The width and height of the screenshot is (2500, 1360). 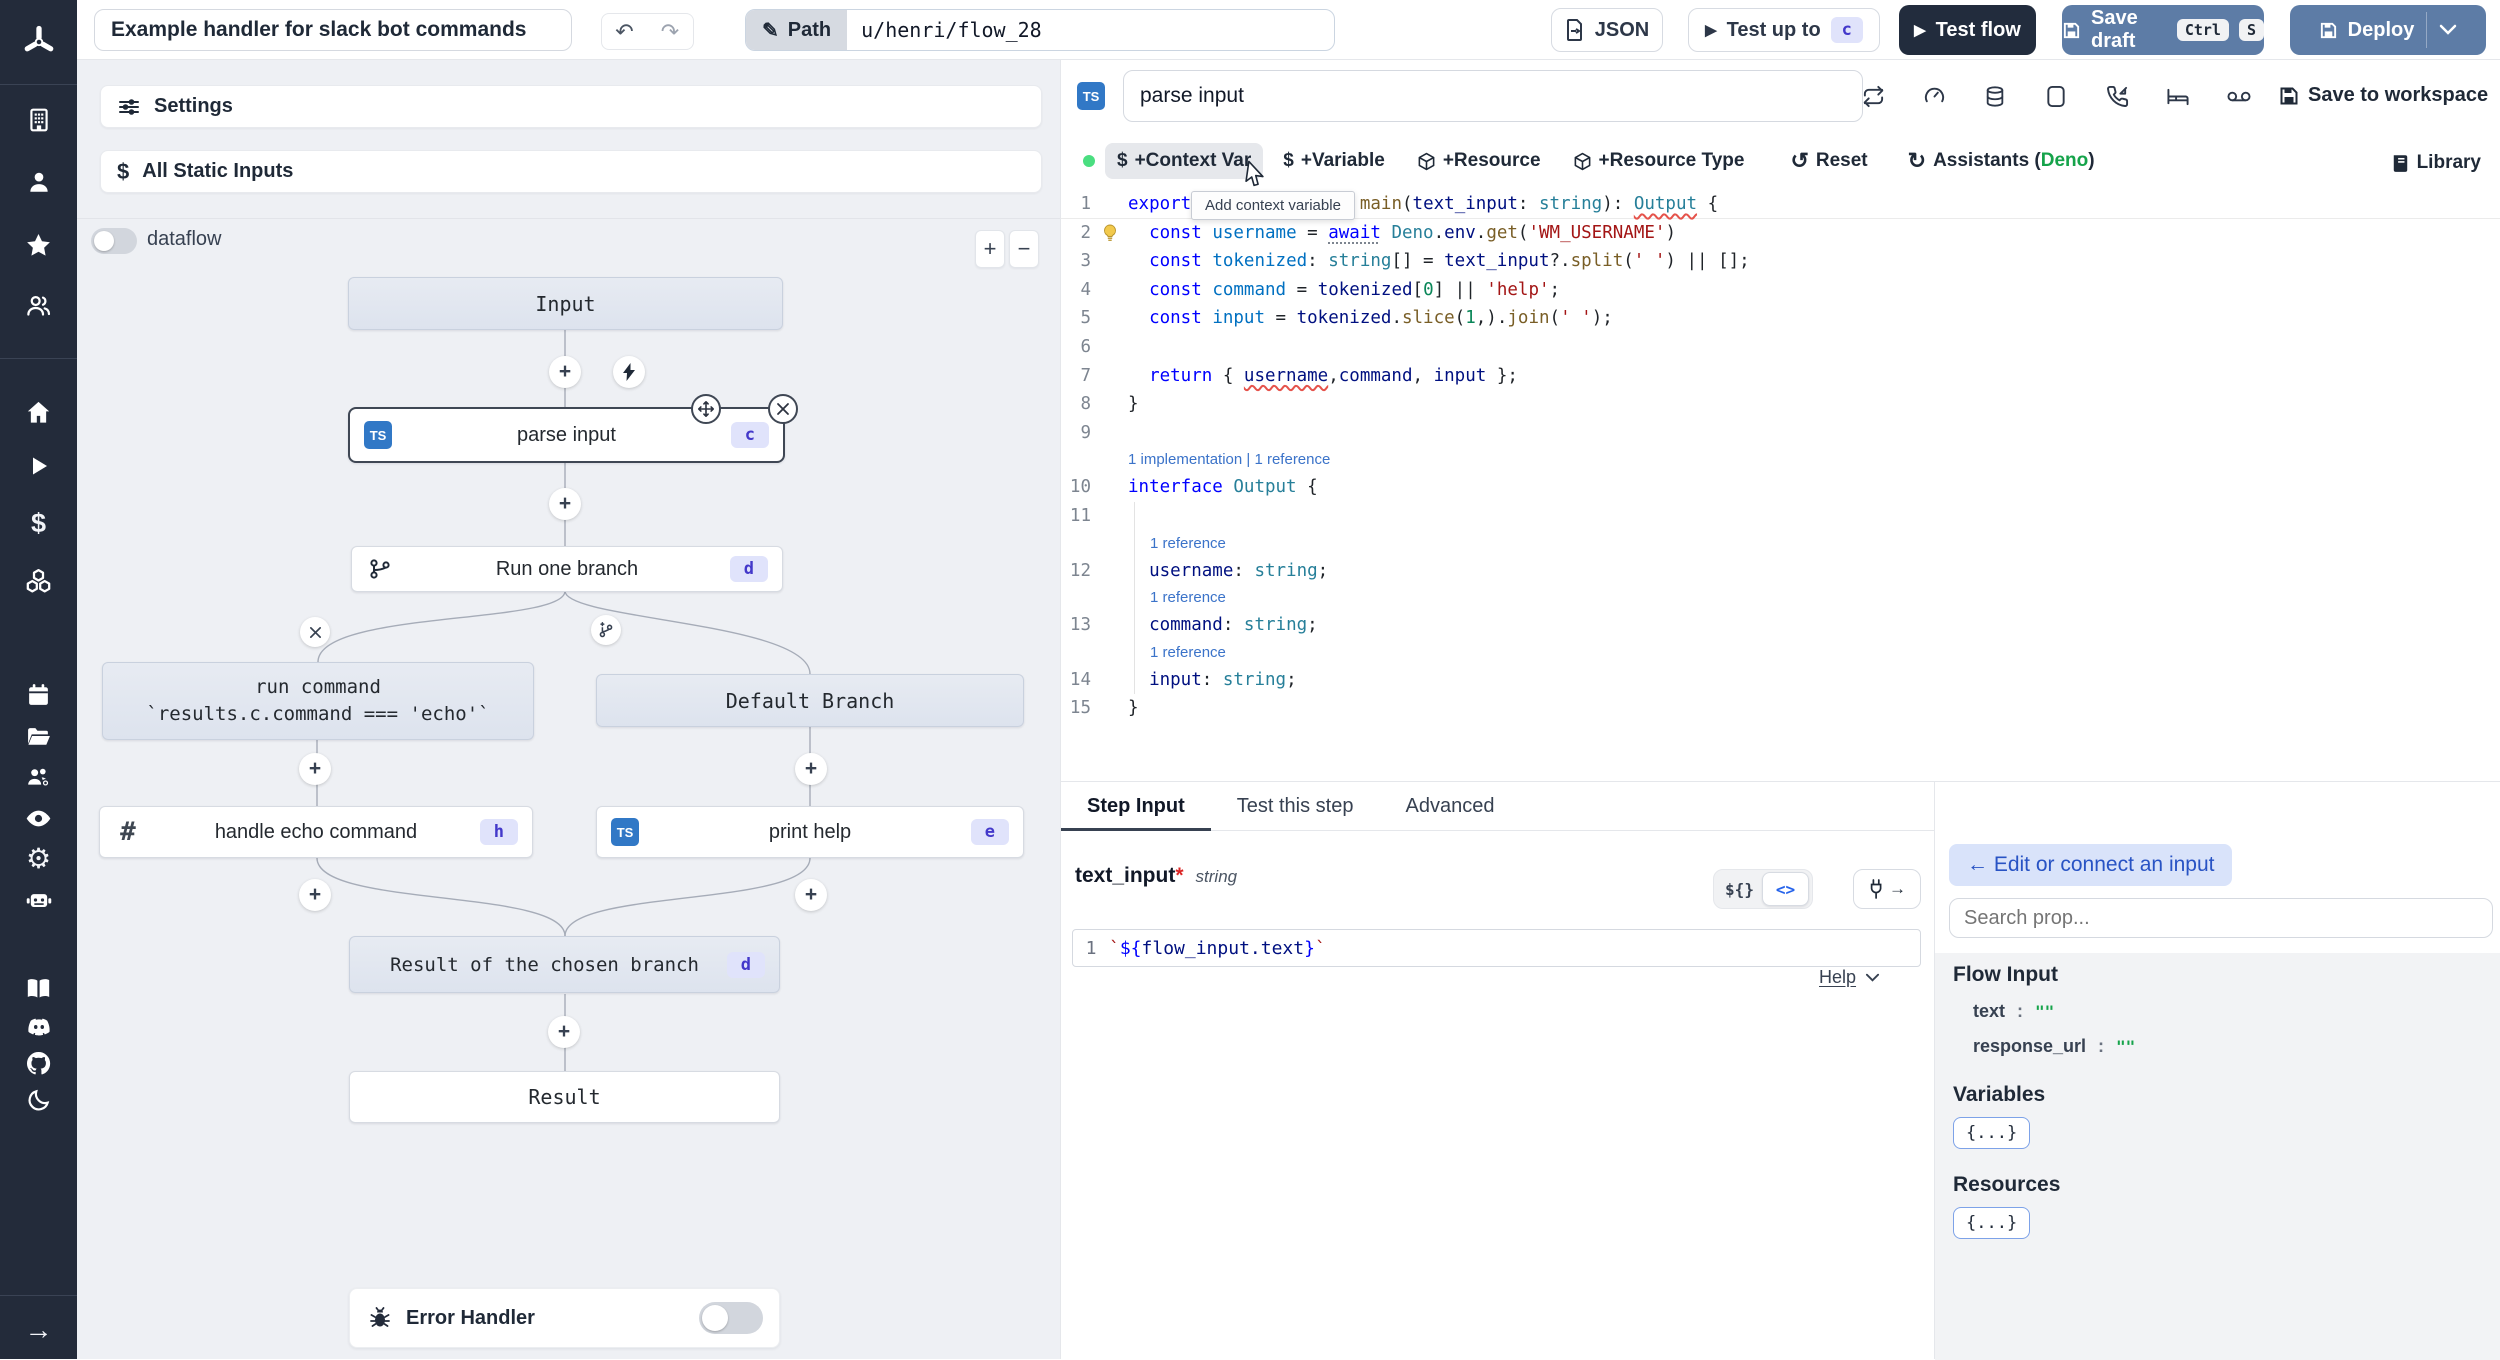 I want to click on sidebar-item-discord, so click(x=38, y=1027).